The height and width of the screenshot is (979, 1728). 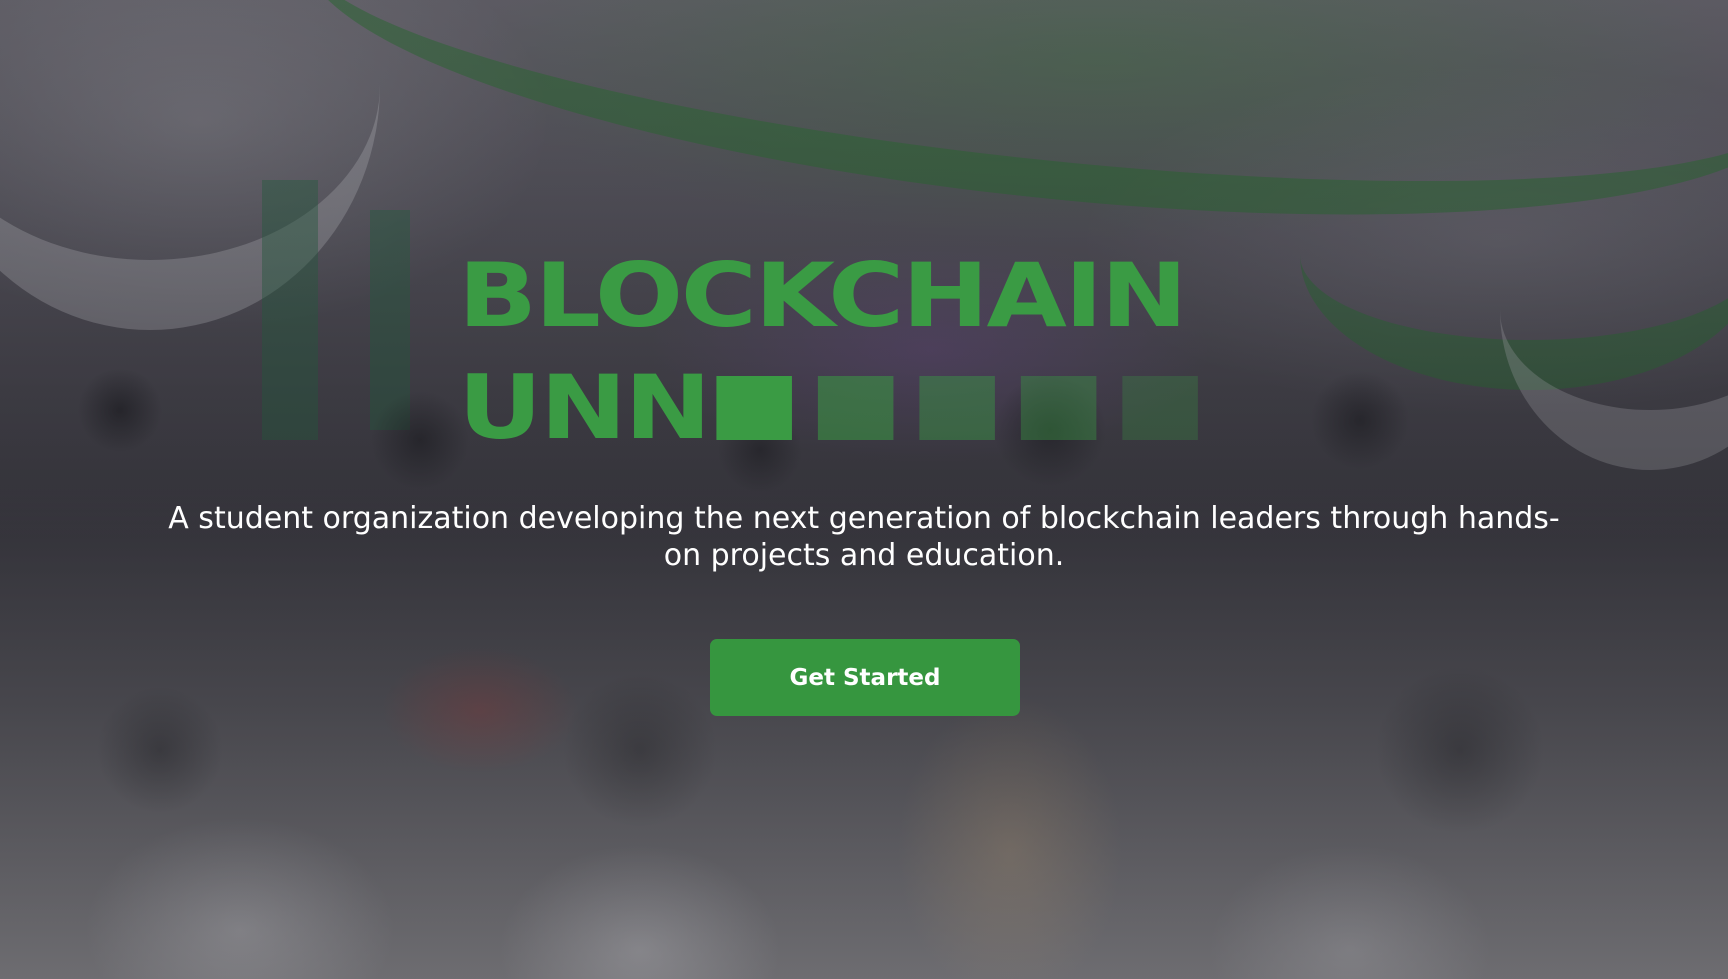 I want to click on typing-animation-blocks, so click(x=957, y=408).